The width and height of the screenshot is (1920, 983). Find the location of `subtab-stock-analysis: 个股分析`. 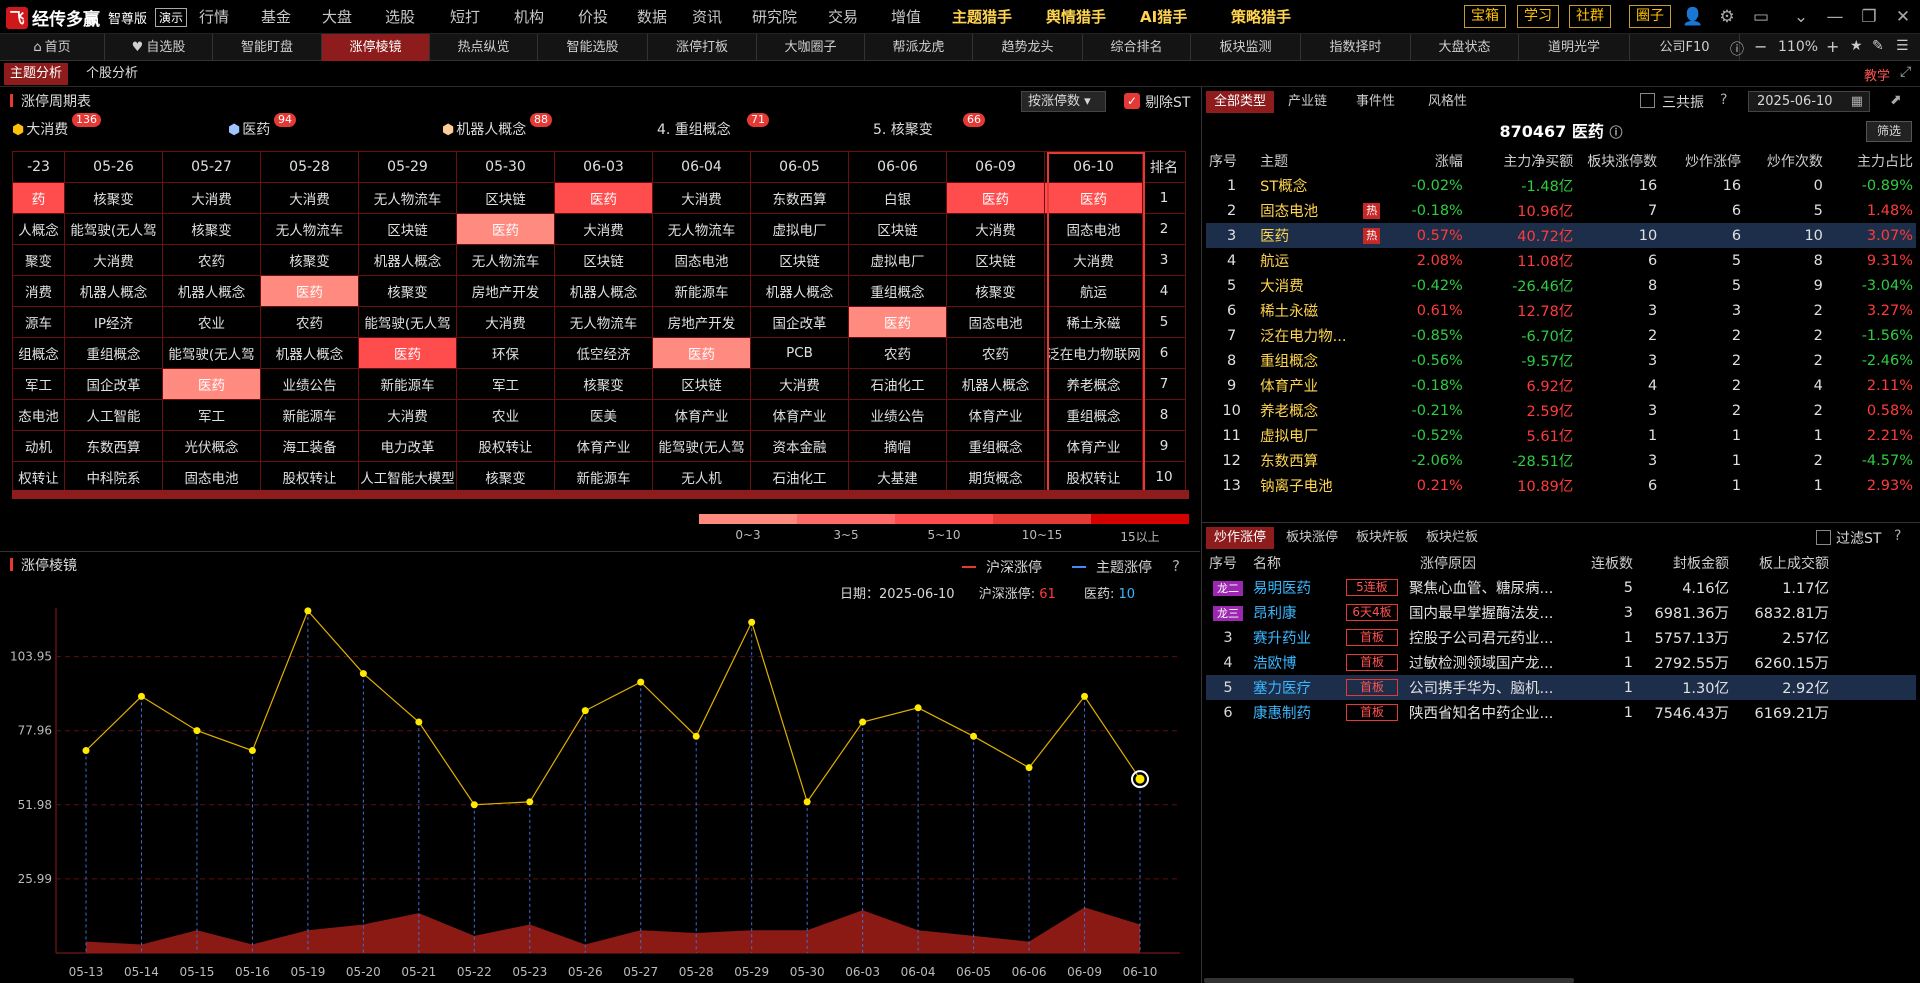

subtab-stock-analysis: 个股分析 is located at coordinates (112, 74).